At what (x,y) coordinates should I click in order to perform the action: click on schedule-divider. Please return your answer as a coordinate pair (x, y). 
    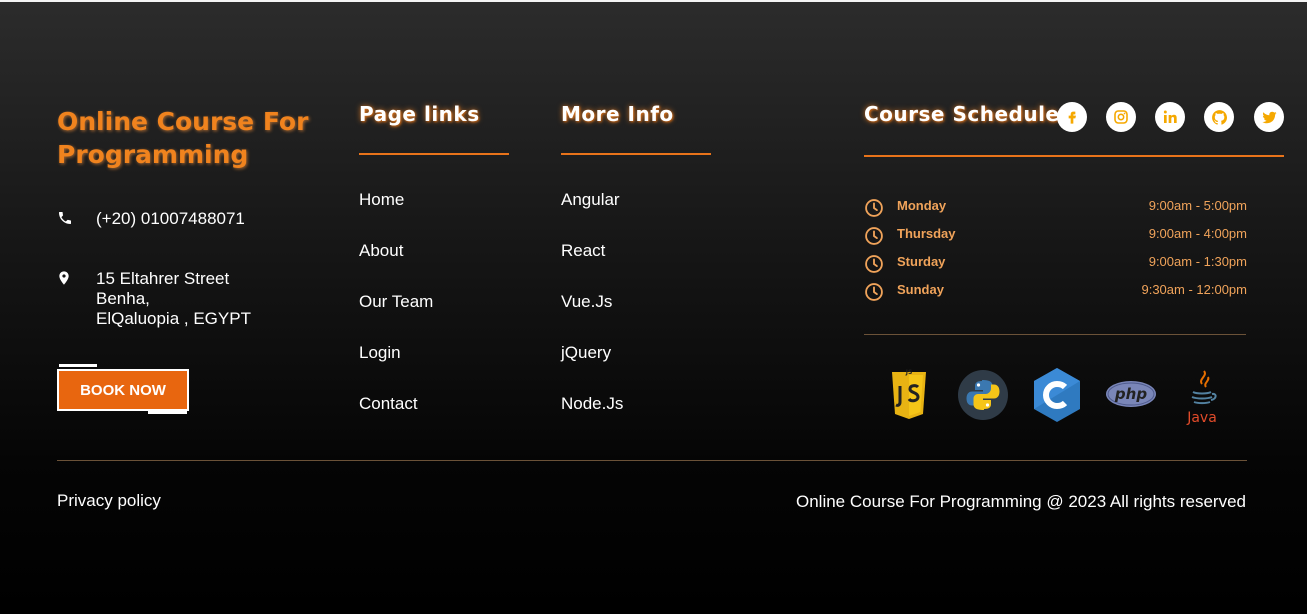
    Looking at the image, I should click on (1055, 334).